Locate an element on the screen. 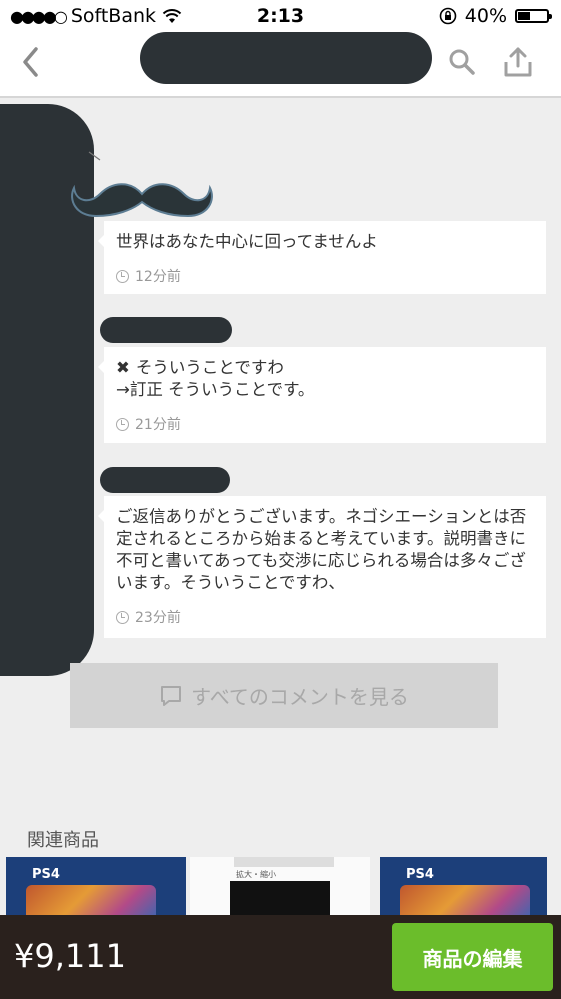 Image resolution: width=561 pixels, height=999 pixels. comment-text: ✖ そういうことですわ →訂正 そういうことです。 is located at coordinates (325, 379).